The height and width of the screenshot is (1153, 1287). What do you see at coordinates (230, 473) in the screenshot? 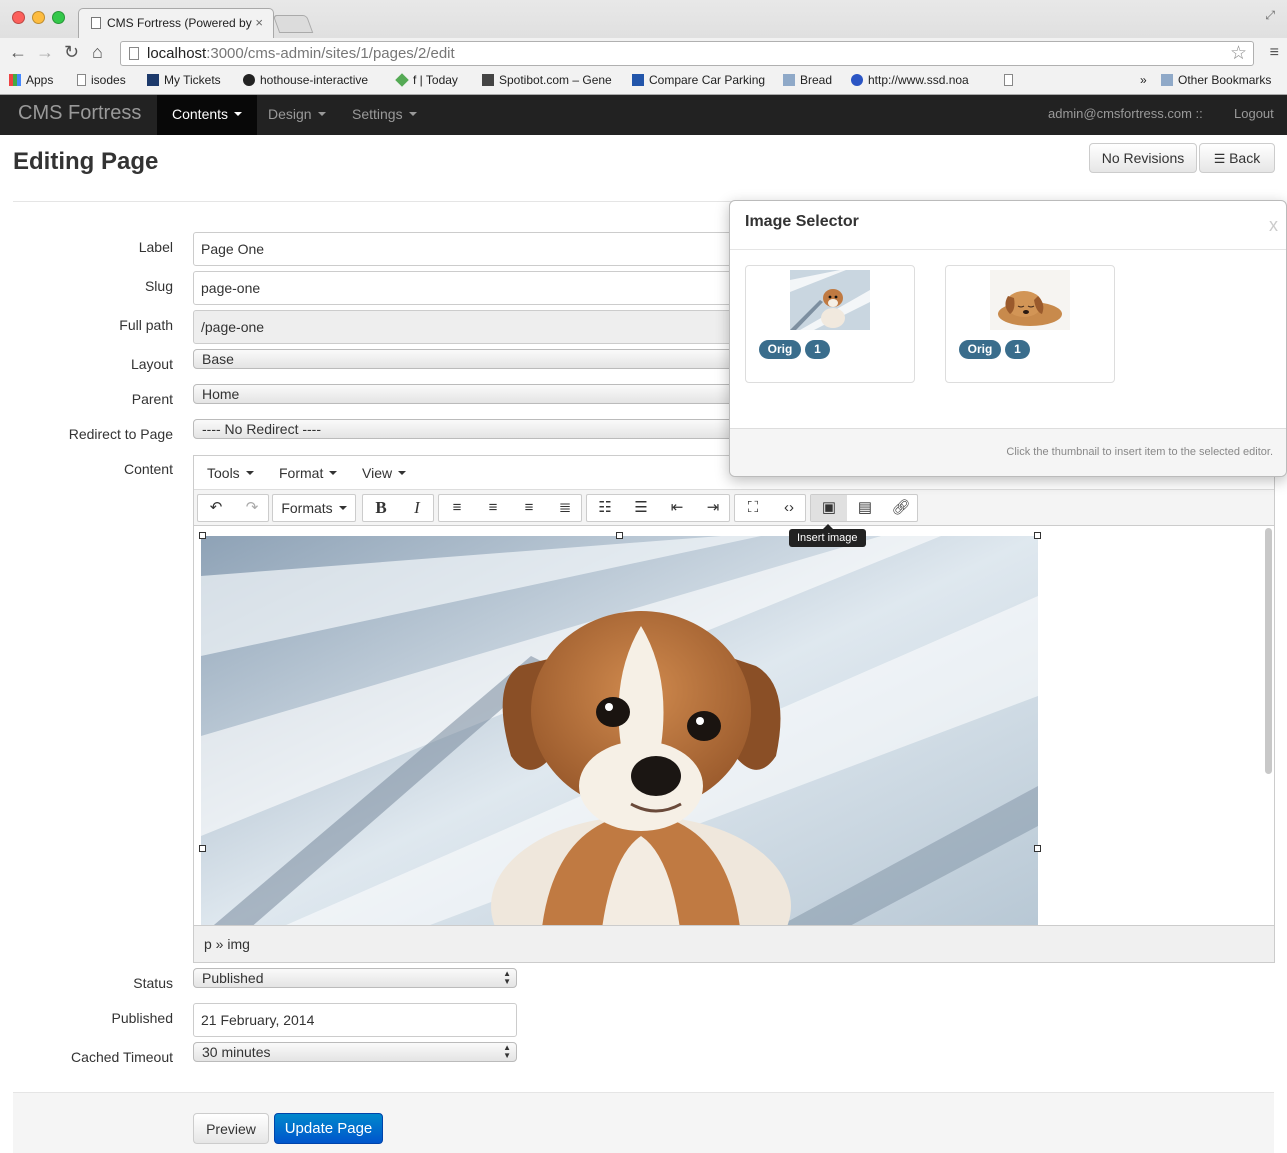
I see `menu-tools: Tools` at bounding box center [230, 473].